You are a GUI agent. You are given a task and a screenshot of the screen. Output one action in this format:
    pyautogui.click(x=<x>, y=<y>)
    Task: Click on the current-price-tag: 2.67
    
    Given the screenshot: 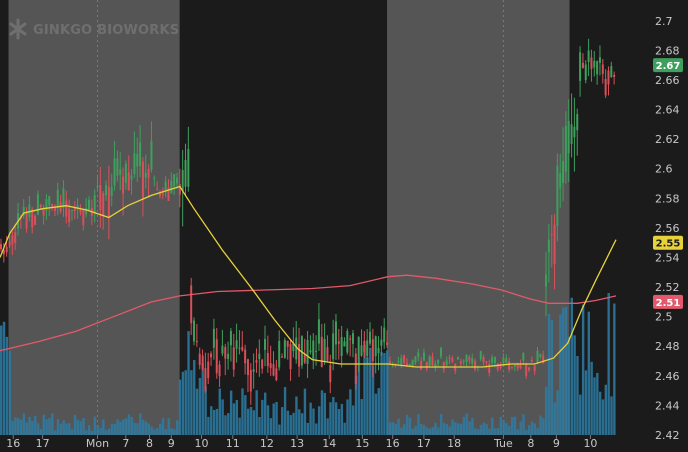 What is the action you would take?
    pyautogui.click(x=668, y=66)
    